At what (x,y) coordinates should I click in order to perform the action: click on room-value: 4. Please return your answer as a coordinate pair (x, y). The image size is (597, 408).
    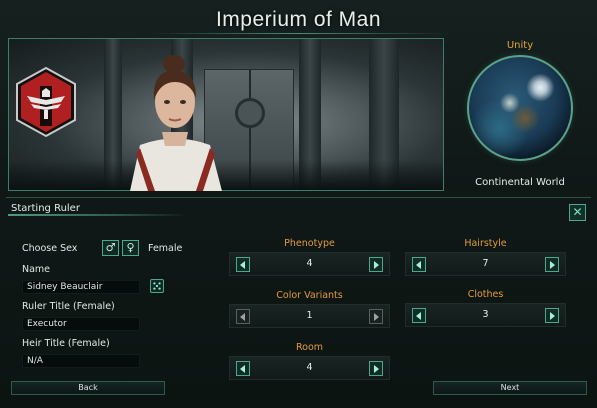
    Looking at the image, I should click on (309, 367).